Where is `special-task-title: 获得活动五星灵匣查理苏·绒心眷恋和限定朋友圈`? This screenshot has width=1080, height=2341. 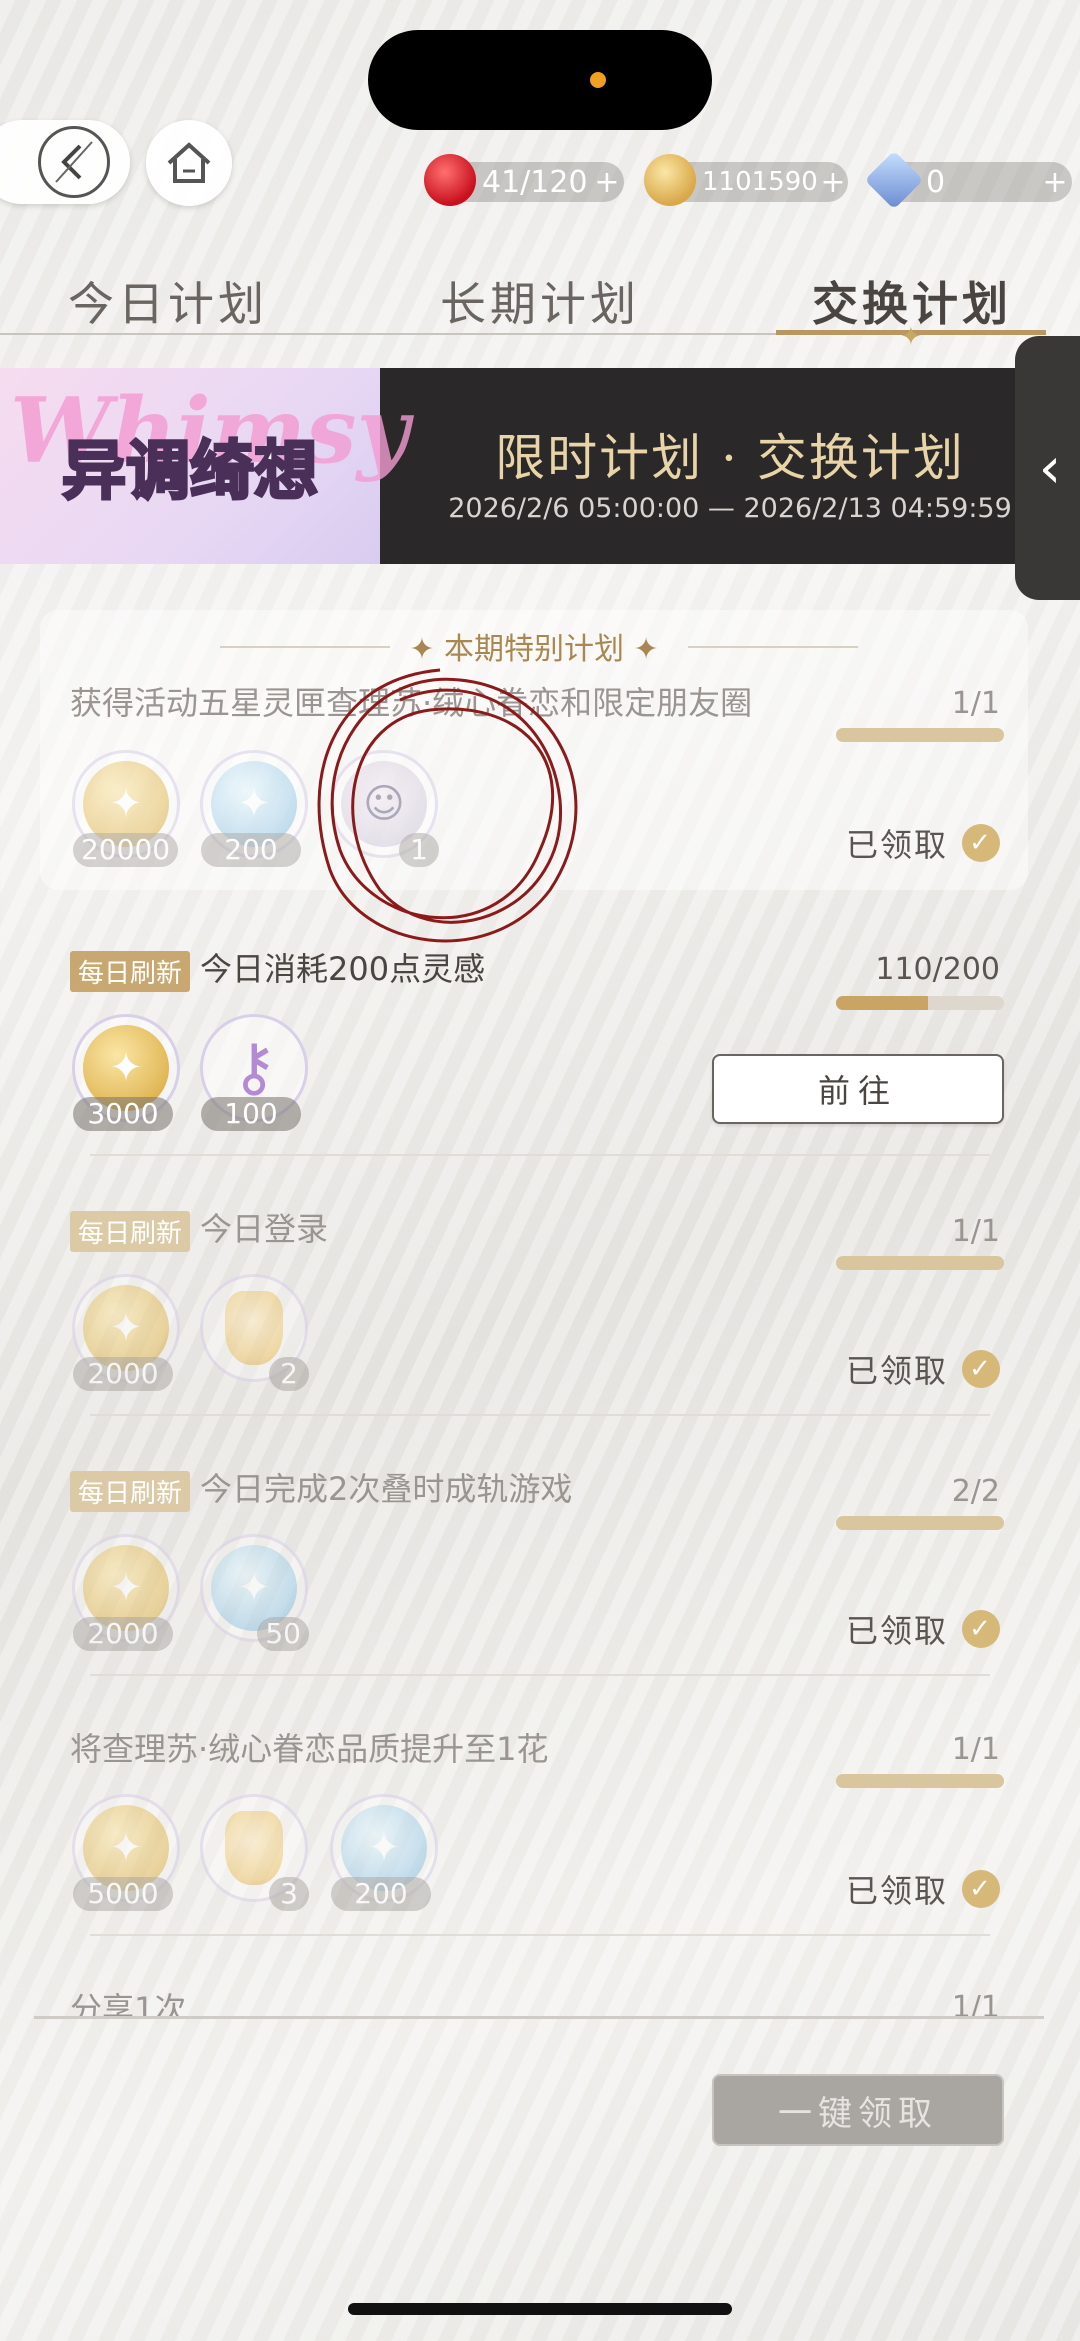
special-task-title: 获得活动五星灵匣查理苏·绒心眷恋和限定朋友圈 is located at coordinates (411, 703).